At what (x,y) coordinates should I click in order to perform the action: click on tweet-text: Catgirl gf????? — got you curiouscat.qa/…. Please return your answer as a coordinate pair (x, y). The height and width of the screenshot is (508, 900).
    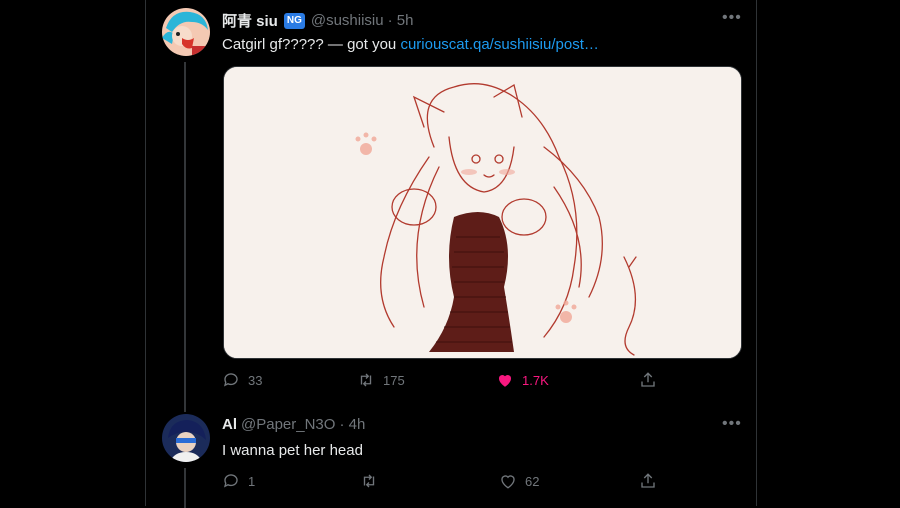
    Looking at the image, I should click on (410, 44).